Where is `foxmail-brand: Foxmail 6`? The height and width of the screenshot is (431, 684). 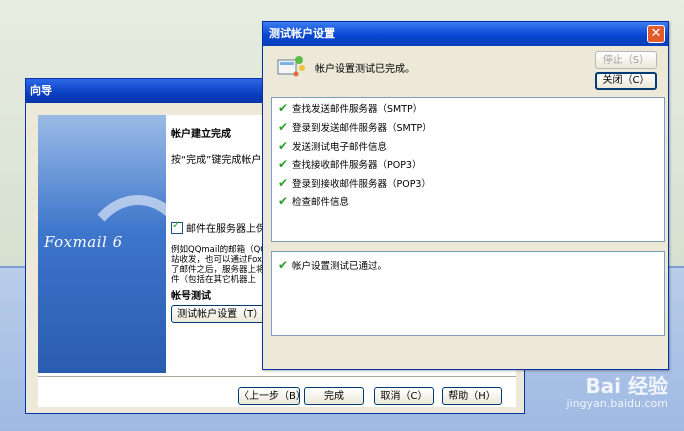
foxmail-brand: Foxmail 6 is located at coordinates (83, 242).